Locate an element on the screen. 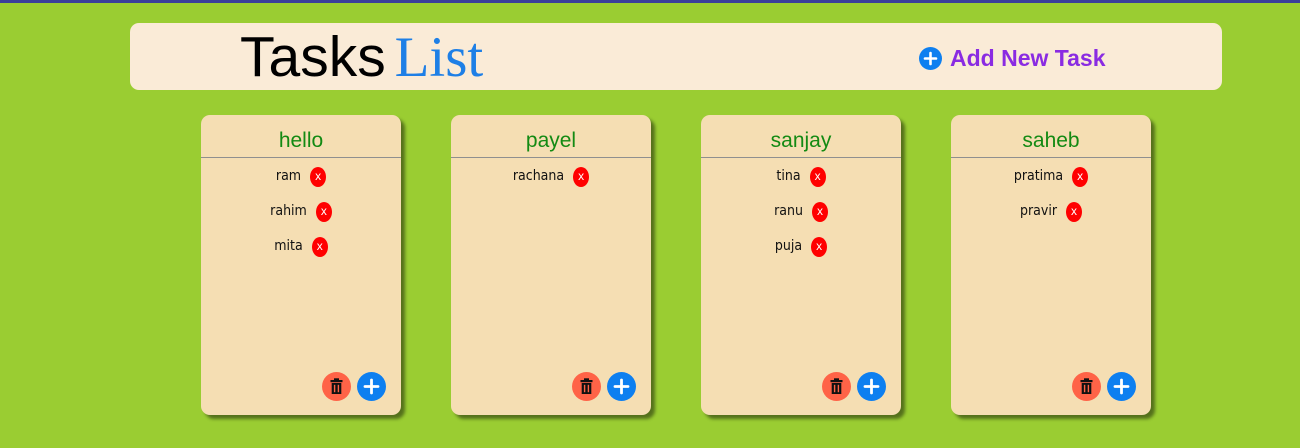 The height and width of the screenshot is (448, 1300). task-item-label: rahim is located at coordinates (288, 211).